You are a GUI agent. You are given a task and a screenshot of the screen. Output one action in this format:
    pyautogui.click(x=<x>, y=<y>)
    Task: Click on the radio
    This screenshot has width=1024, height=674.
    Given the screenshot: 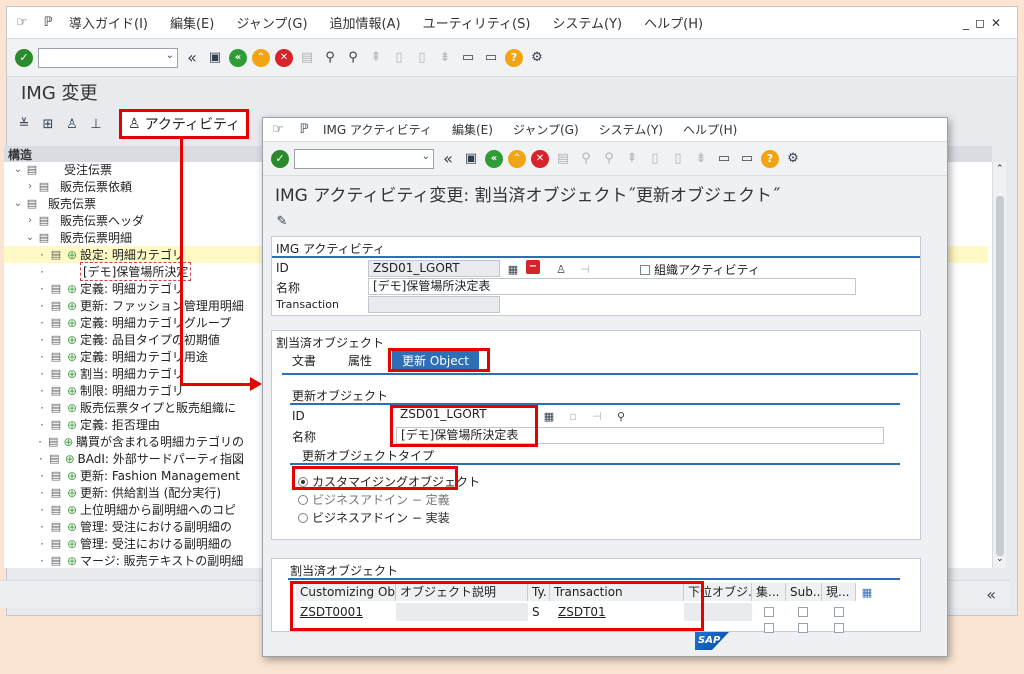 What is the action you would take?
    pyautogui.click(x=303, y=500)
    